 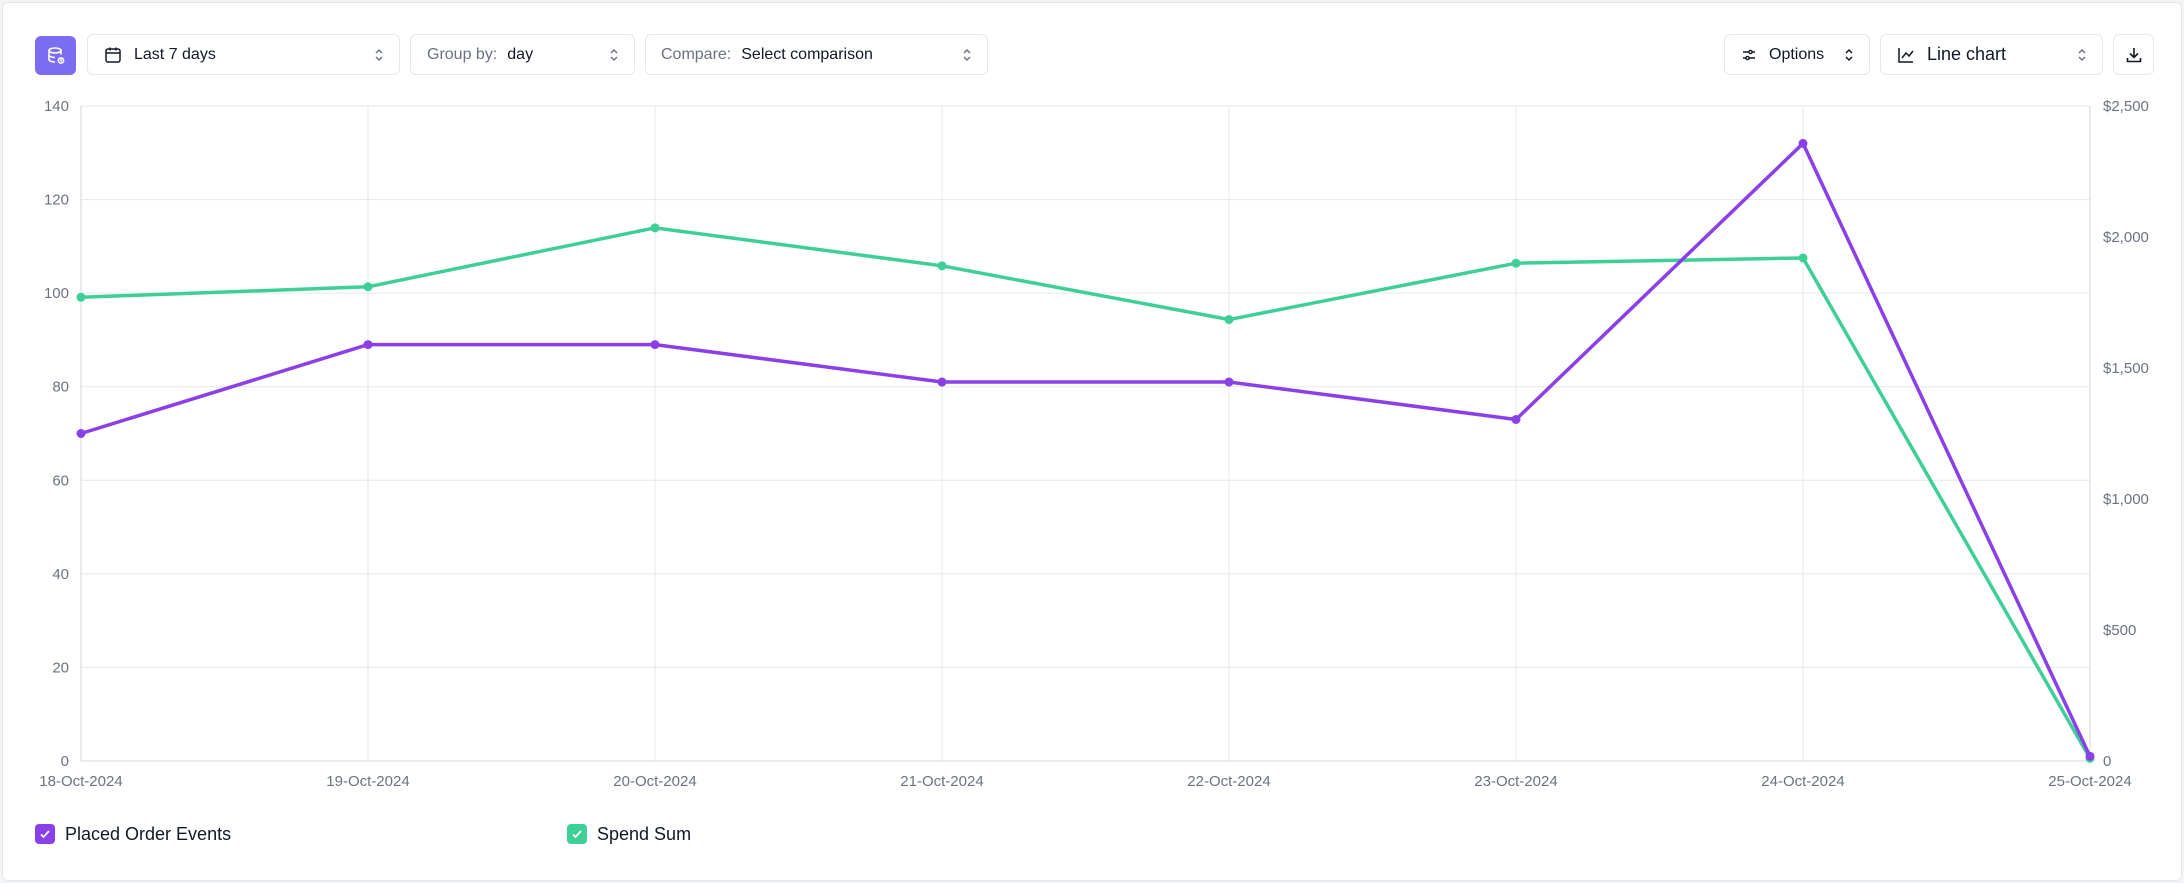 I want to click on y-right-tick-label: $2,500, so click(x=2126, y=106).